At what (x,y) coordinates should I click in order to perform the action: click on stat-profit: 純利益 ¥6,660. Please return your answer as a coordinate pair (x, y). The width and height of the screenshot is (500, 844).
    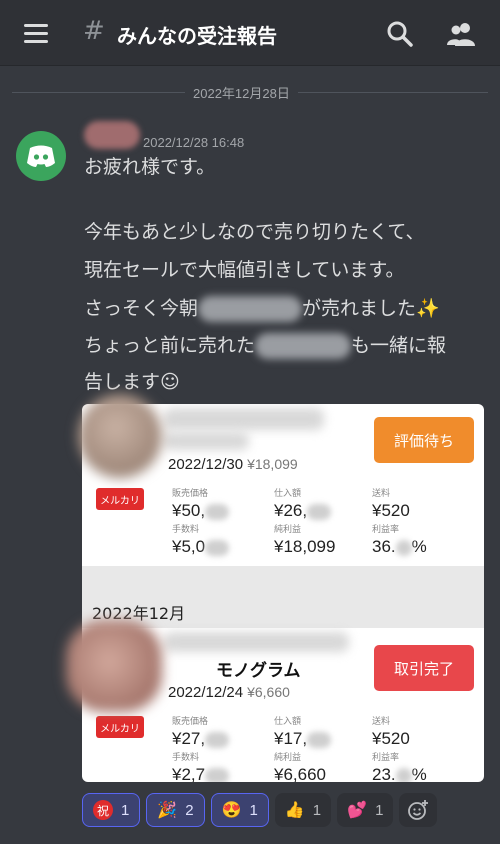
    Looking at the image, I should click on (300, 766).